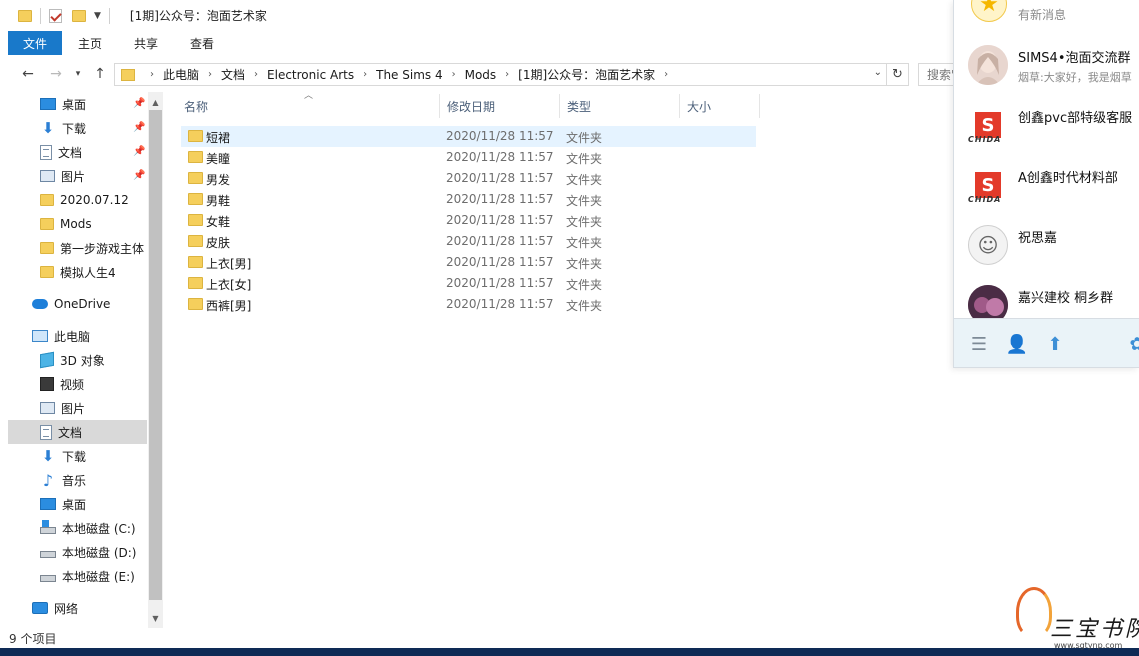 The width and height of the screenshot is (1139, 656). What do you see at coordinates (72, 384) in the screenshot?
I see `sidebar-item-label: 视频` at bounding box center [72, 384].